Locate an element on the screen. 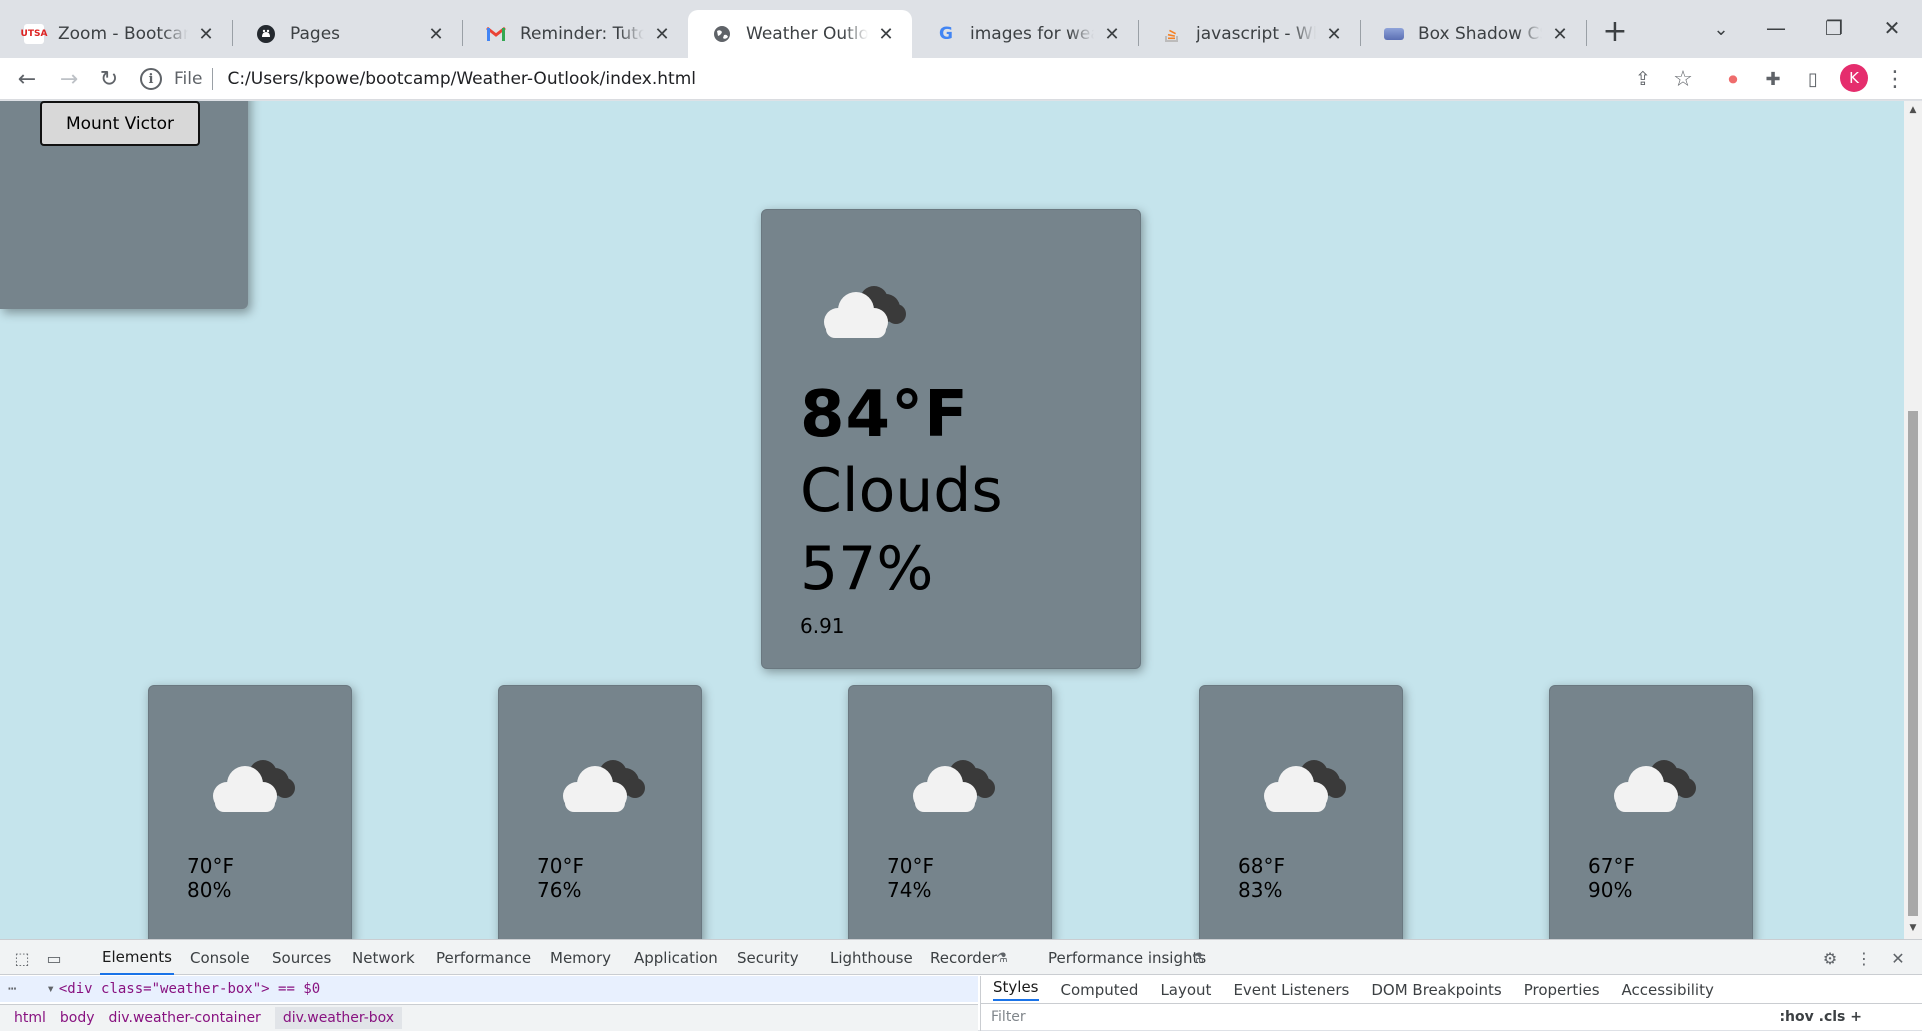 The image size is (1922, 1031). forward-arrow-icon: → is located at coordinates (69, 79).